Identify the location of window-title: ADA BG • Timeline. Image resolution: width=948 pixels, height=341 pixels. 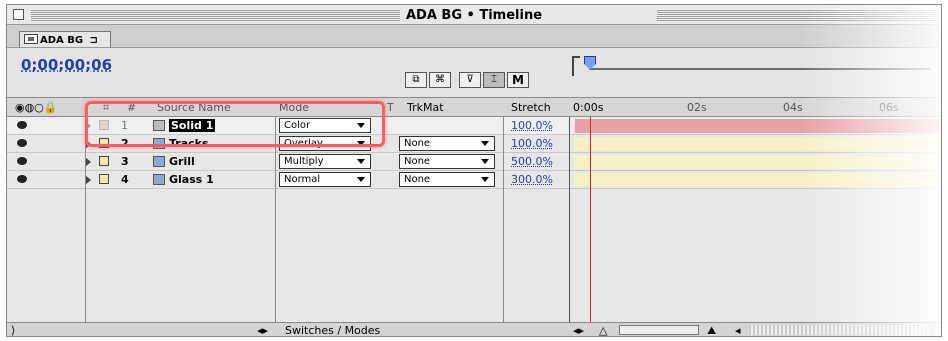
(474, 15).